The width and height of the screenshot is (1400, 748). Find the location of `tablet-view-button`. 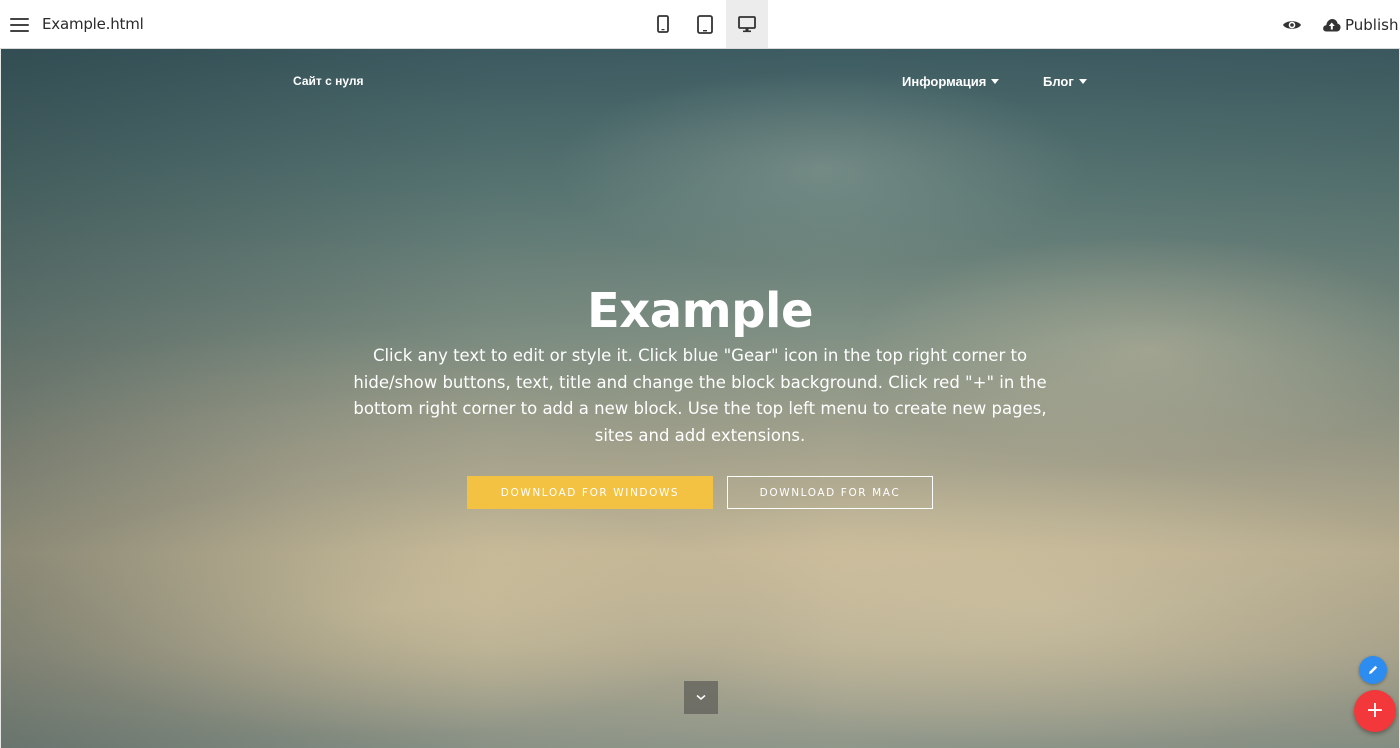

tablet-view-button is located at coordinates (705, 24).